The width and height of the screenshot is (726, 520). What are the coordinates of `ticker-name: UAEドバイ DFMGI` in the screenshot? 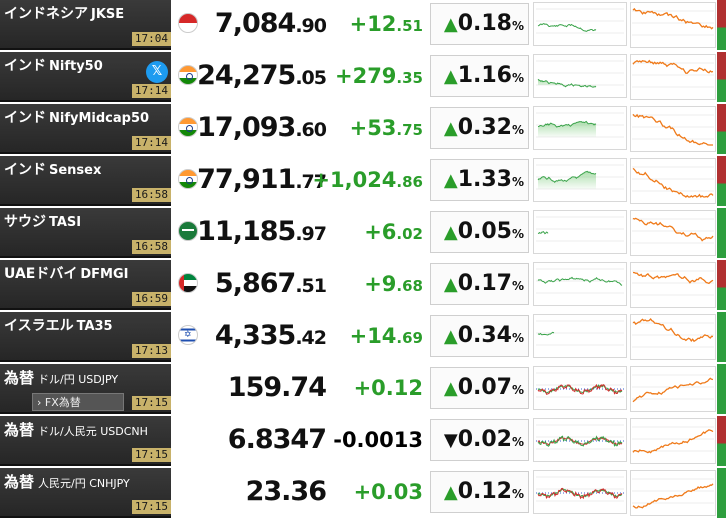 It's located at (66, 273).